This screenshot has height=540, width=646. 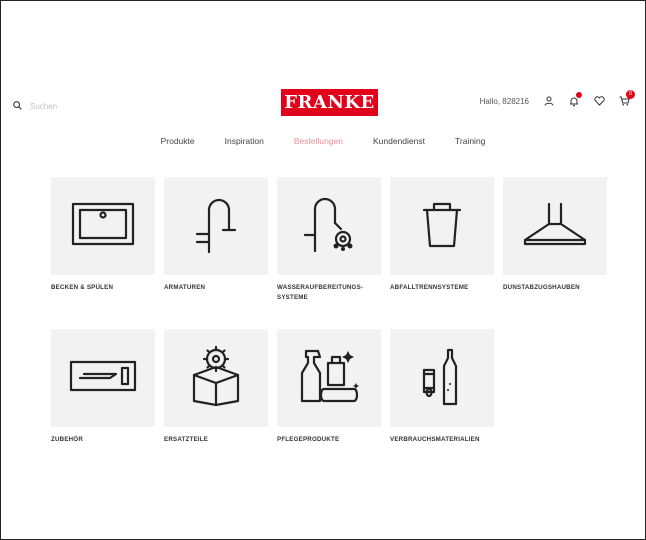 I want to click on search-icon, so click(x=17, y=106).